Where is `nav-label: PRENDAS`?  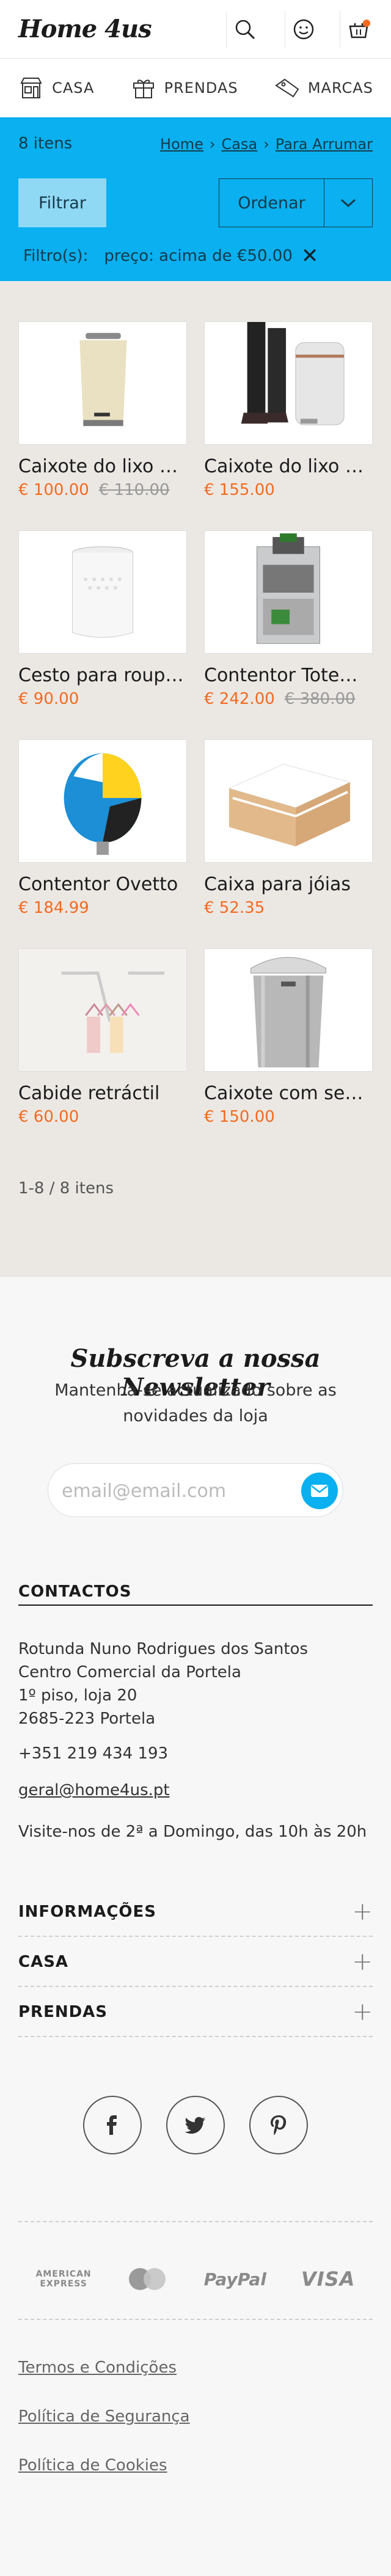 nav-label: PRENDAS is located at coordinates (201, 88).